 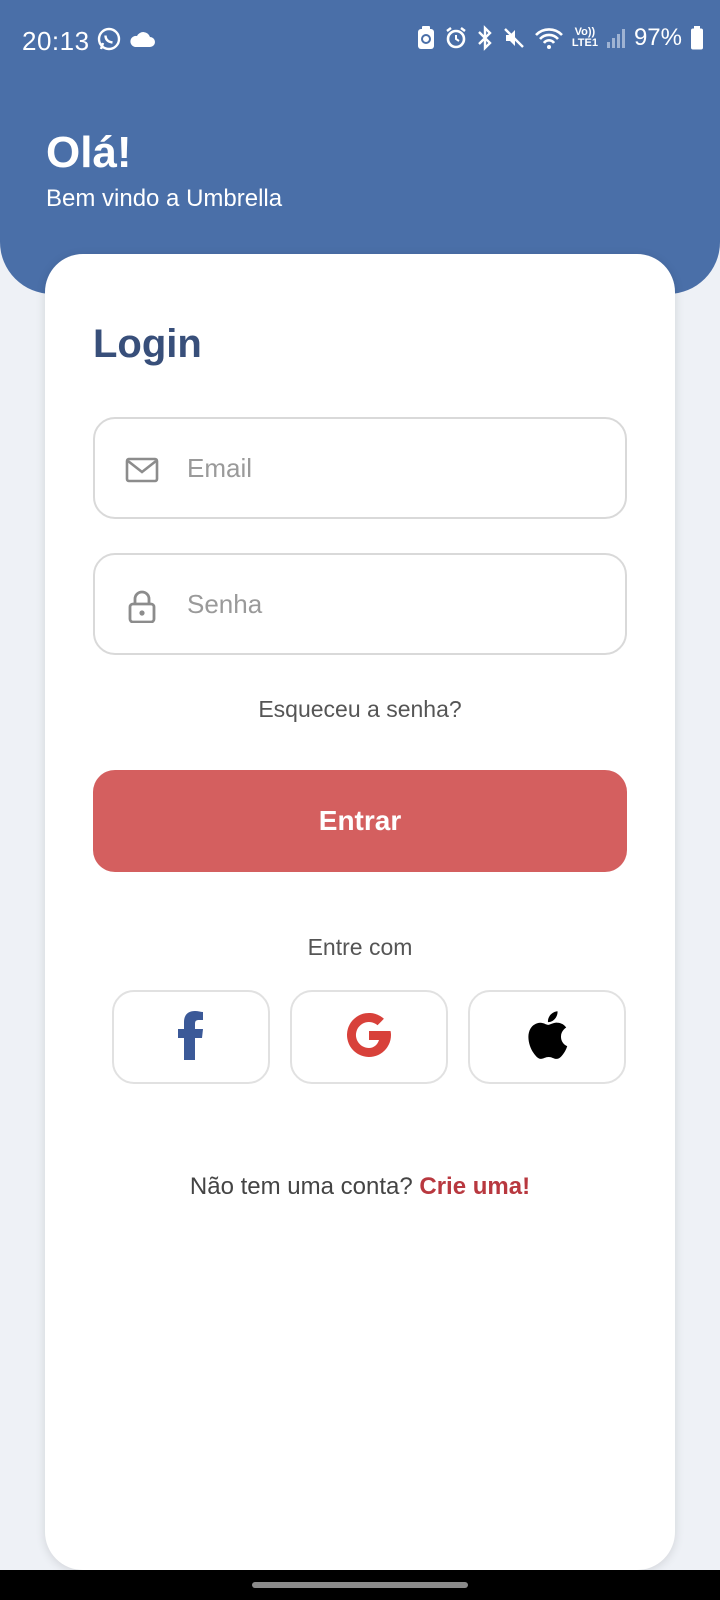 I want to click on bluetooth-icon, so click(x=485, y=38).